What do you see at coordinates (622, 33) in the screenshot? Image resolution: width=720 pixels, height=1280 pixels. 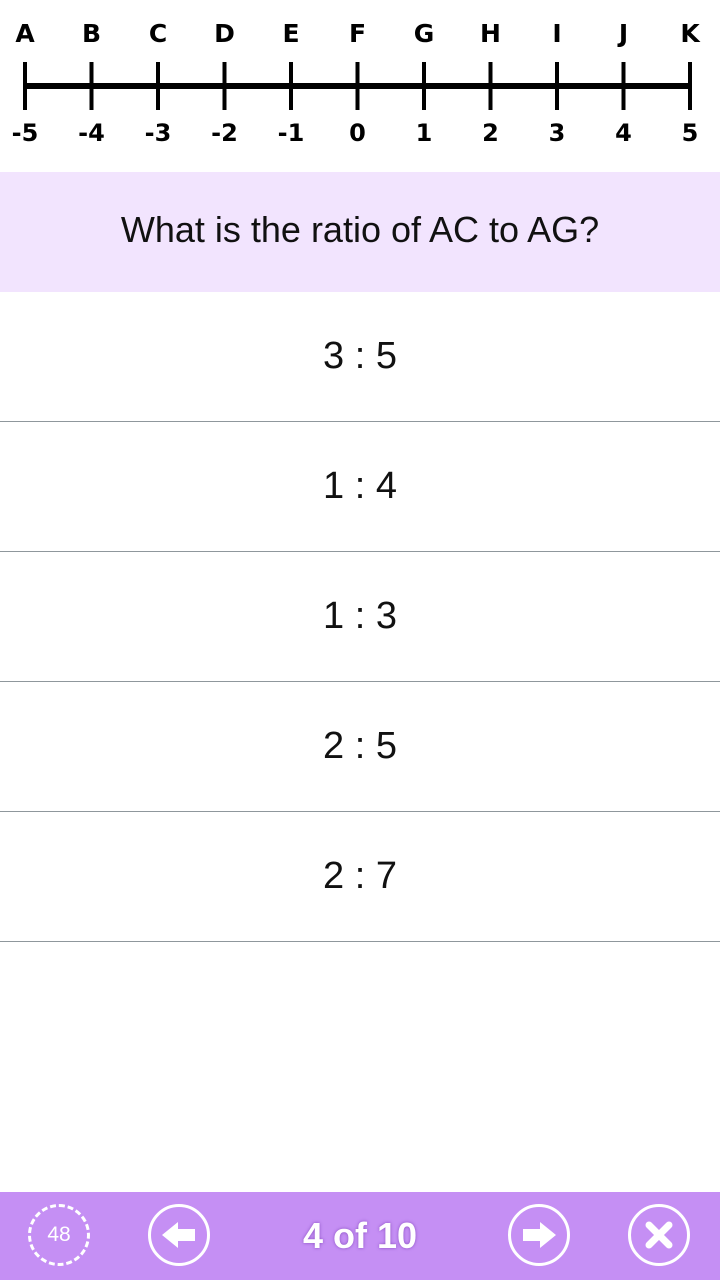 I see `point-letter-label: J` at bounding box center [622, 33].